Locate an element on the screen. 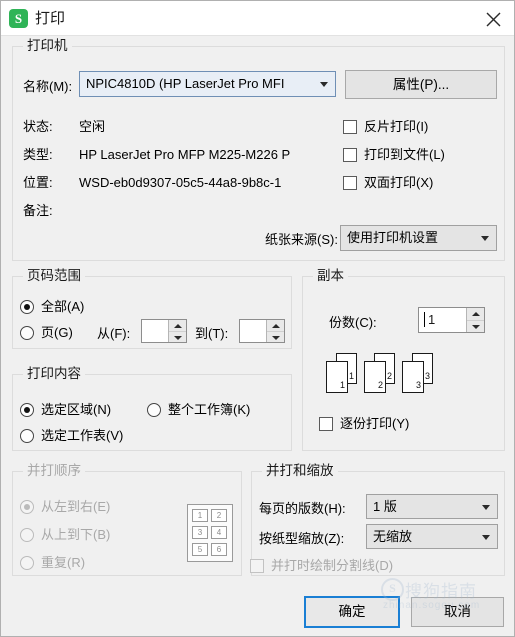 The image size is (515, 637). wps-spreadsheet-icon: S is located at coordinates (18, 18).